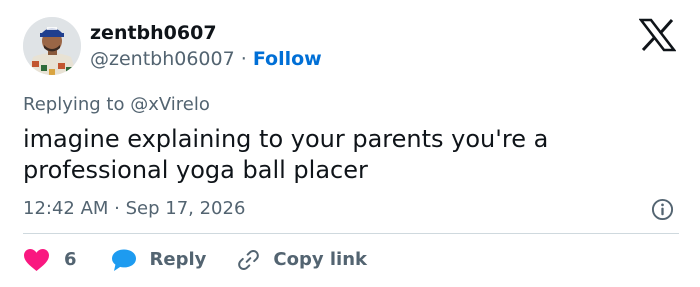 The height and width of the screenshot is (287, 700). What do you see at coordinates (170, 104) in the screenshot?
I see `reply-target-handle: @xVirelo` at bounding box center [170, 104].